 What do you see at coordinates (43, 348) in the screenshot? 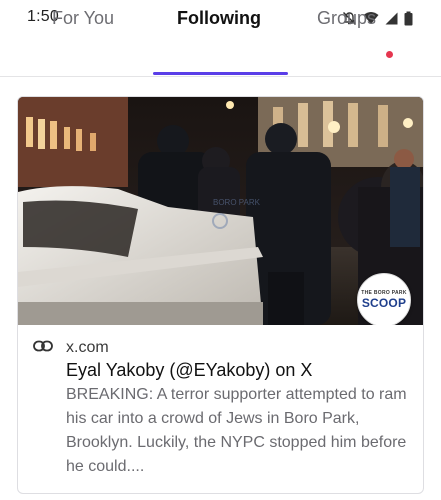
I see `link-icon` at bounding box center [43, 348].